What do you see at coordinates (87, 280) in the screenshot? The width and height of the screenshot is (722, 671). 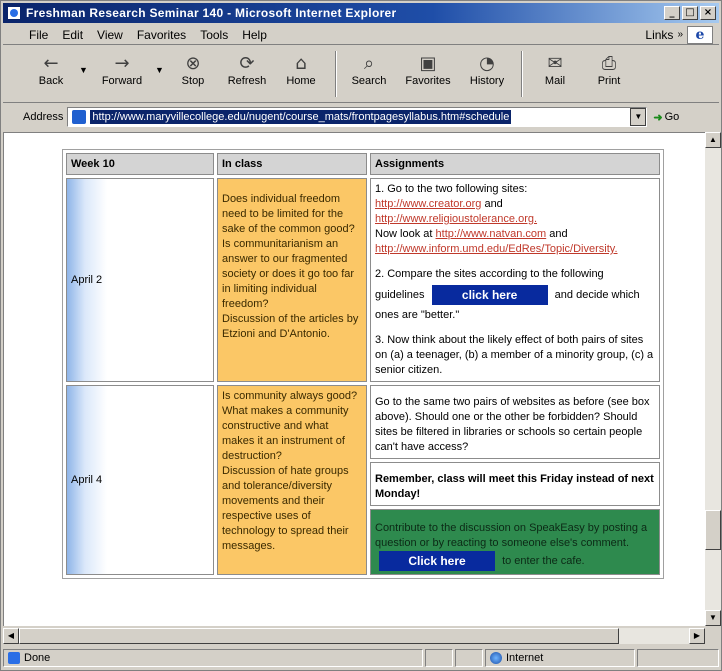 I see `date-april-2: April 2` at bounding box center [87, 280].